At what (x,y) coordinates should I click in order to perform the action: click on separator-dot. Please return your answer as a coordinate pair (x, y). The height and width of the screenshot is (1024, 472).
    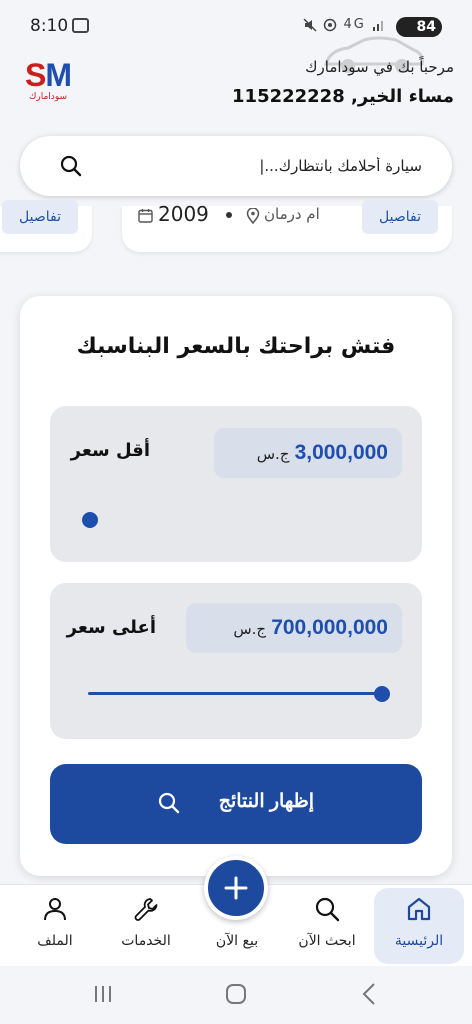
    Looking at the image, I should click on (229, 215).